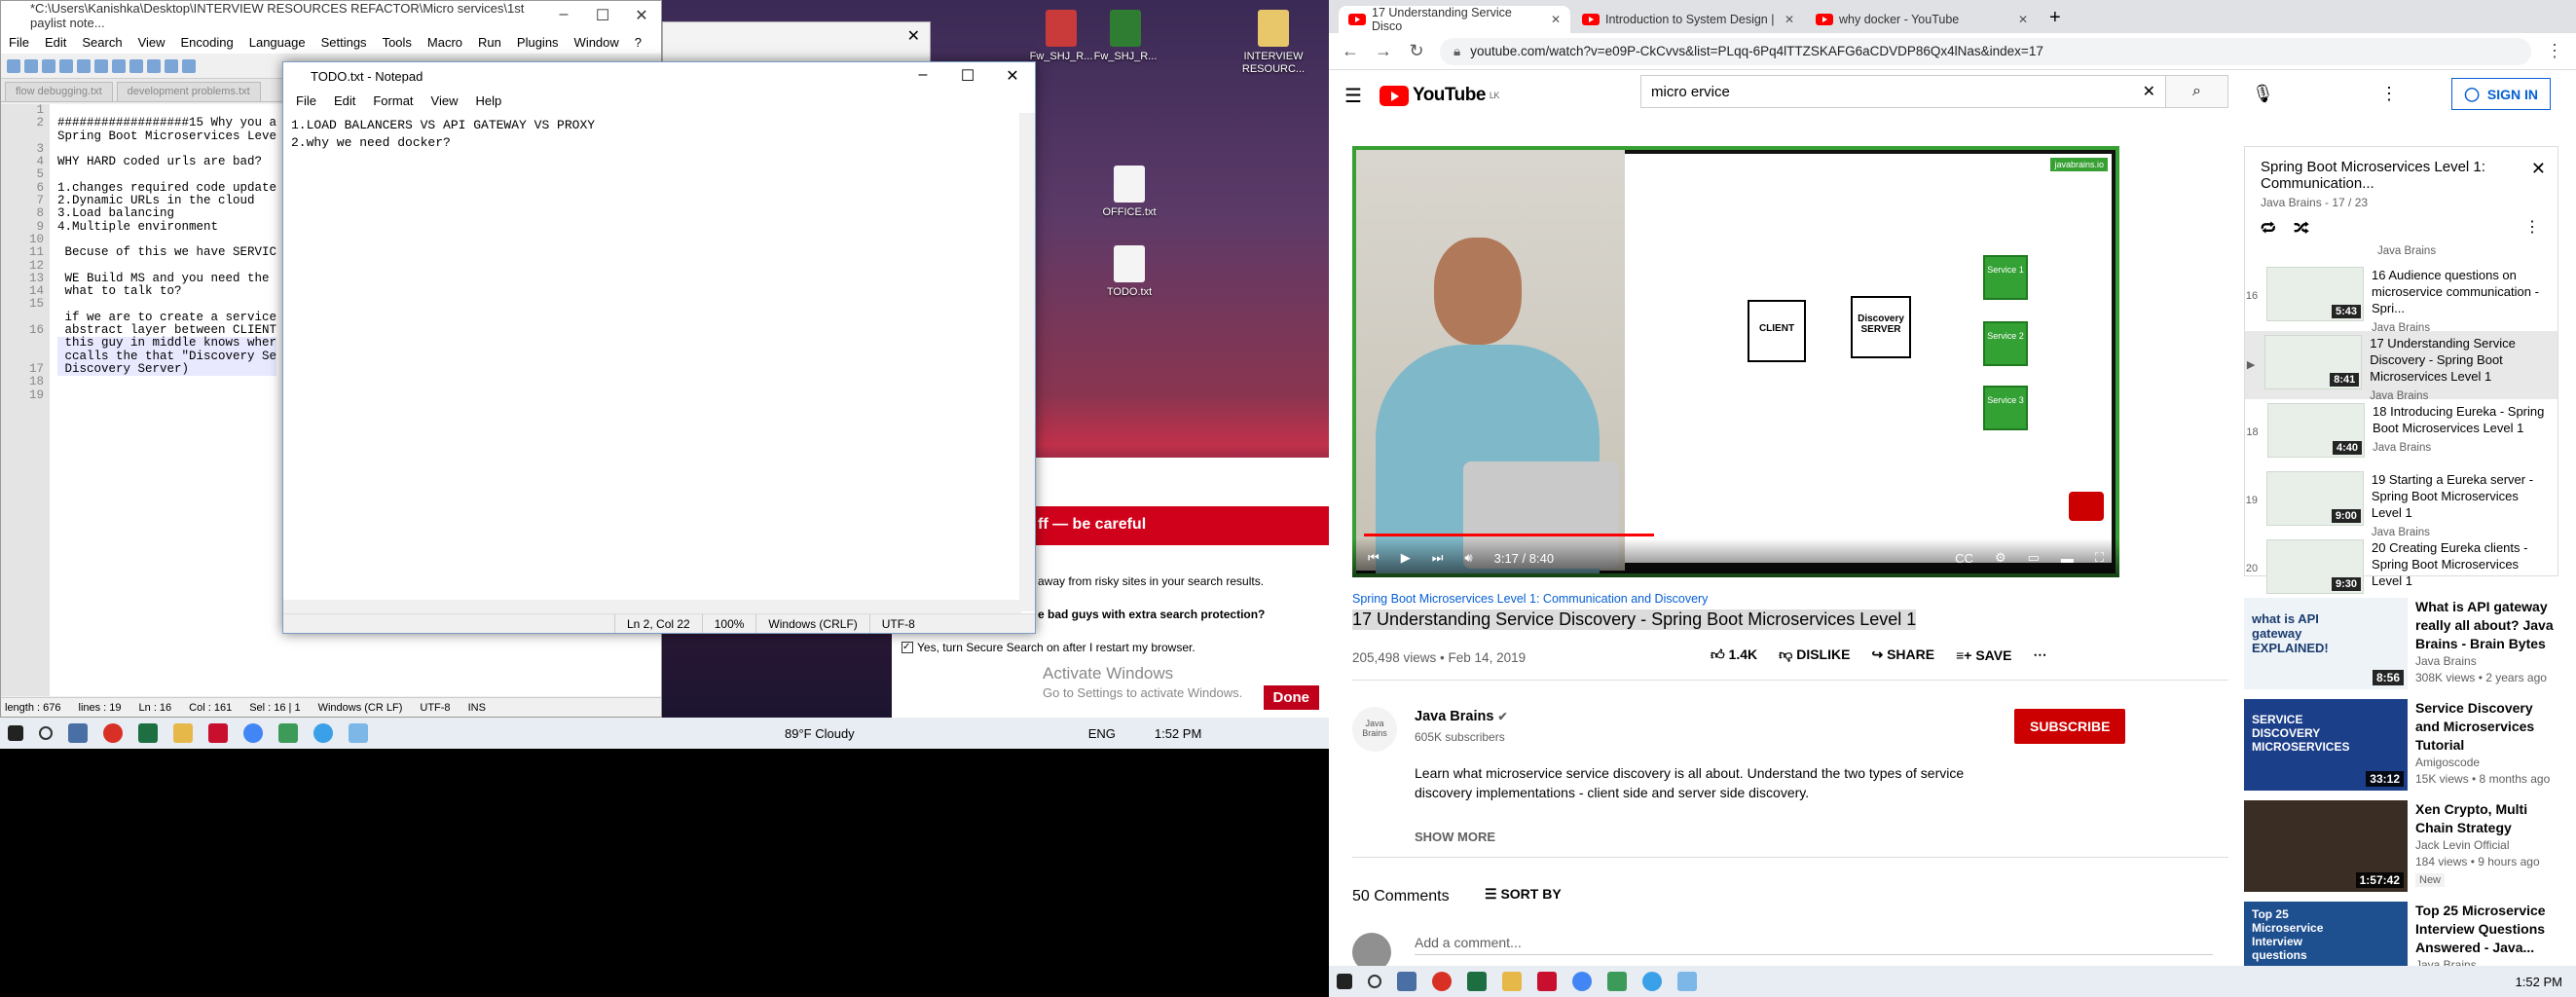 Image resolution: width=2576 pixels, height=997 pixels. What do you see at coordinates (1455, 837) in the screenshot?
I see `show-more-button: SHOW MORE` at bounding box center [1455, 837].